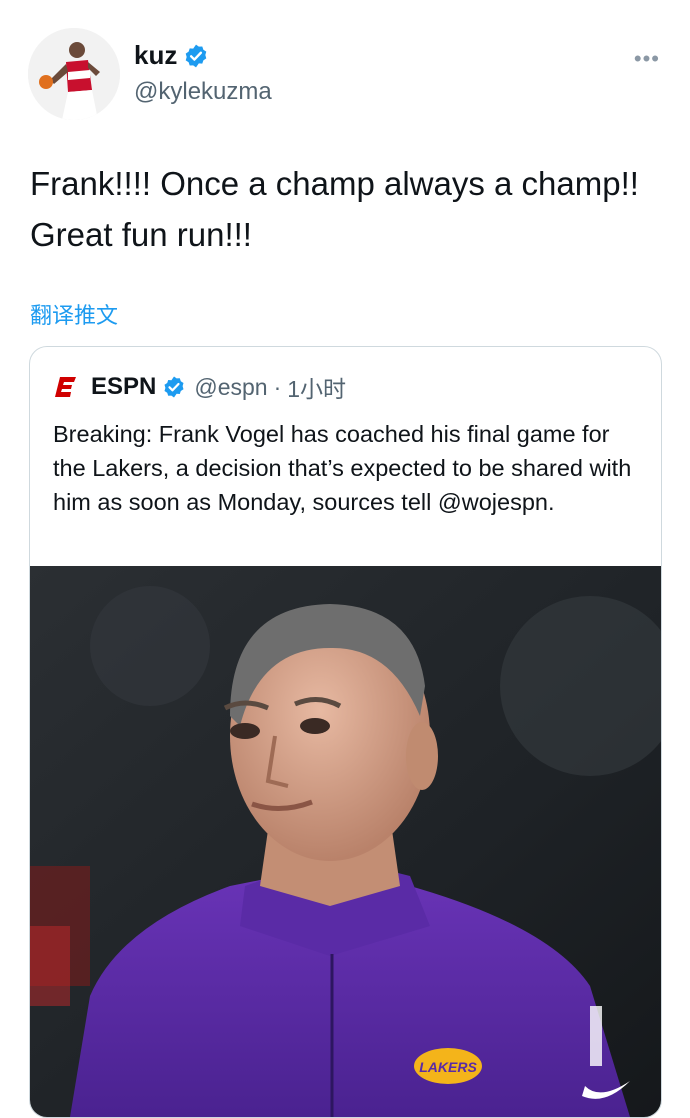 The width and height of the screenshot is (690, 1118). Describe the element at coordinates (647, 59) in the screenshot. I see `more-options-icon: •••` at that location.